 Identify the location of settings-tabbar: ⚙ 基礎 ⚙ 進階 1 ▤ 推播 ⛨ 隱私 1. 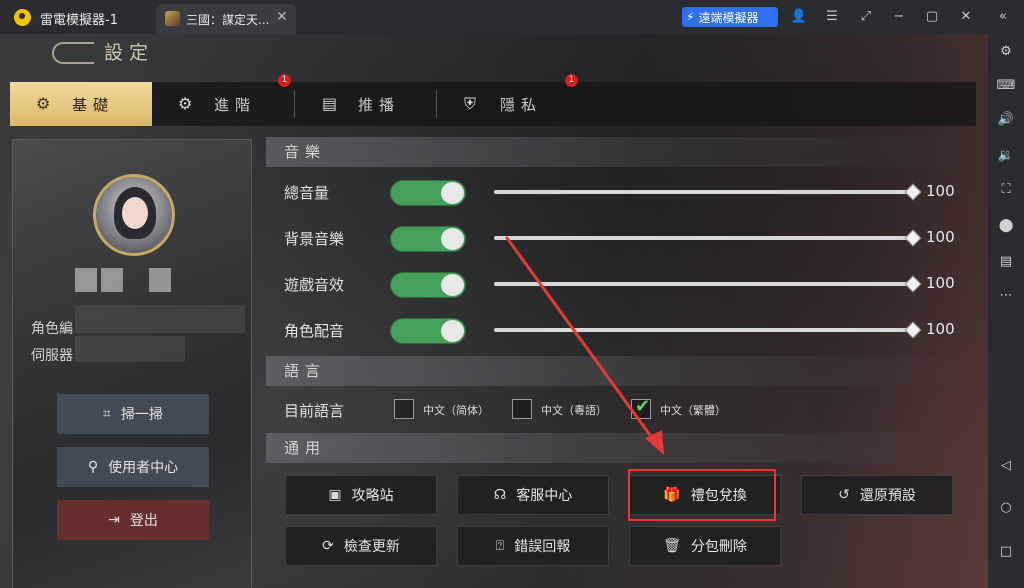
(493, 100).